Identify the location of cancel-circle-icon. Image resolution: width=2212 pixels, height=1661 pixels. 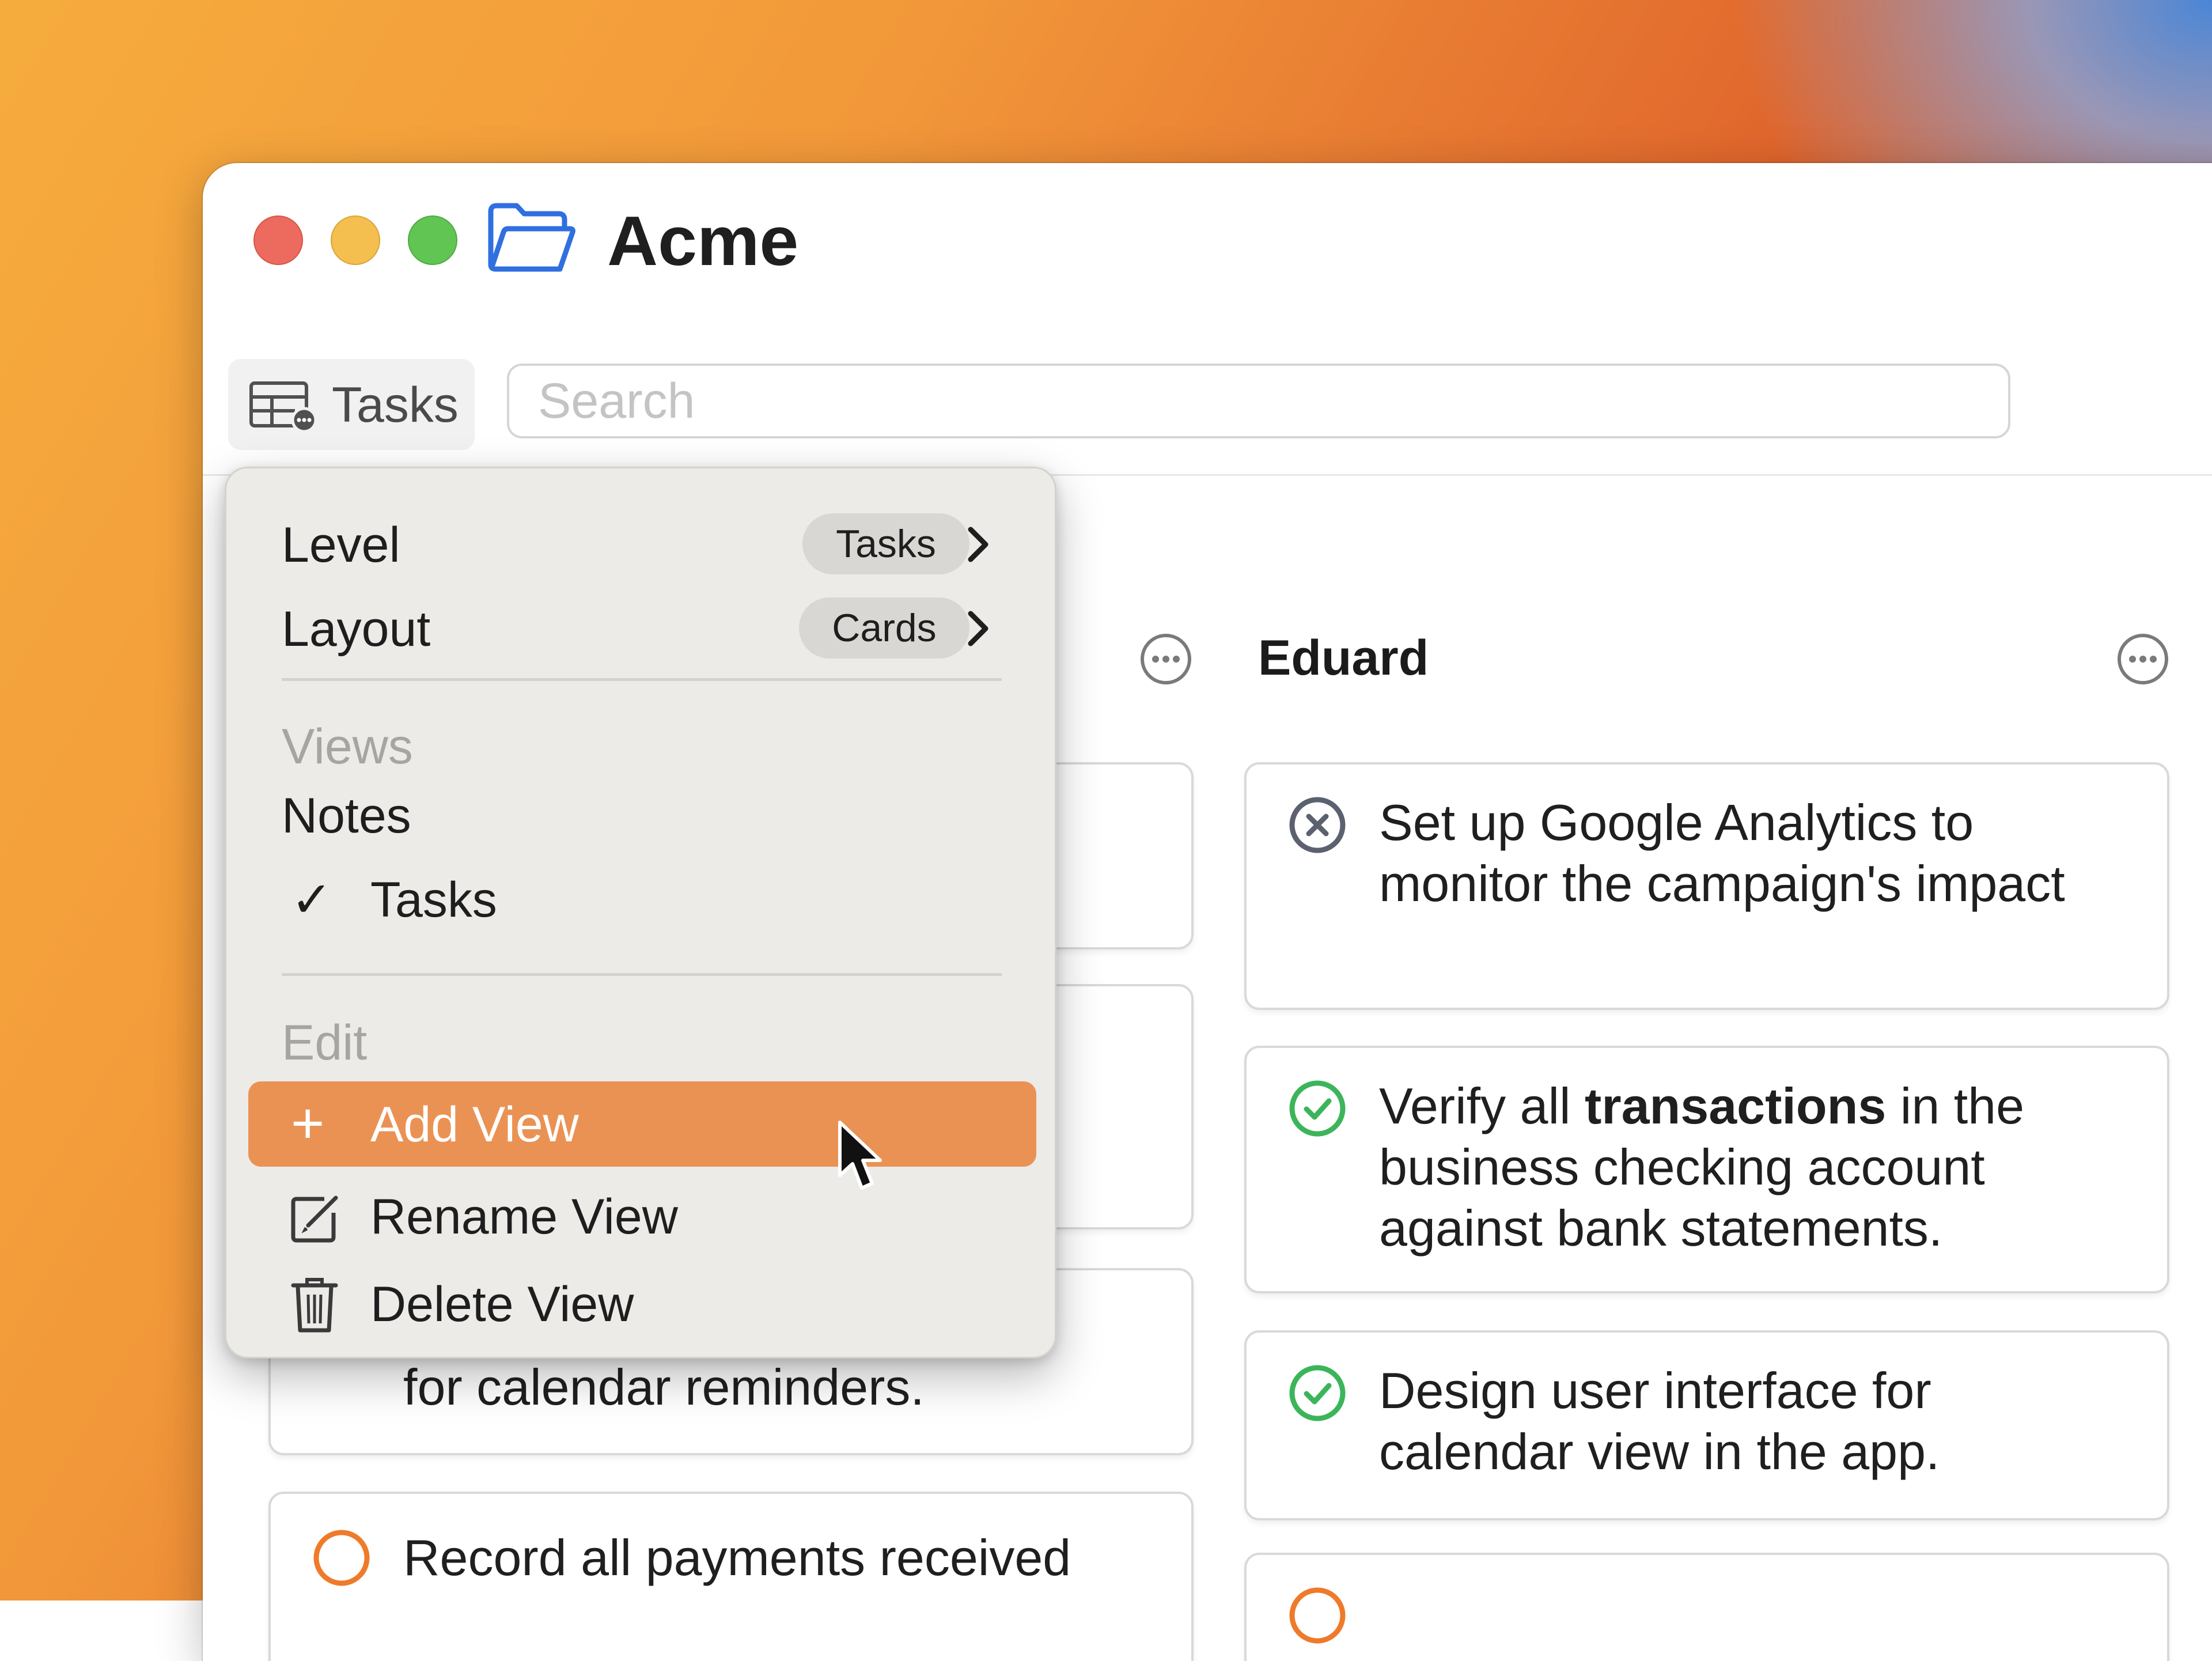
(1317, 825).